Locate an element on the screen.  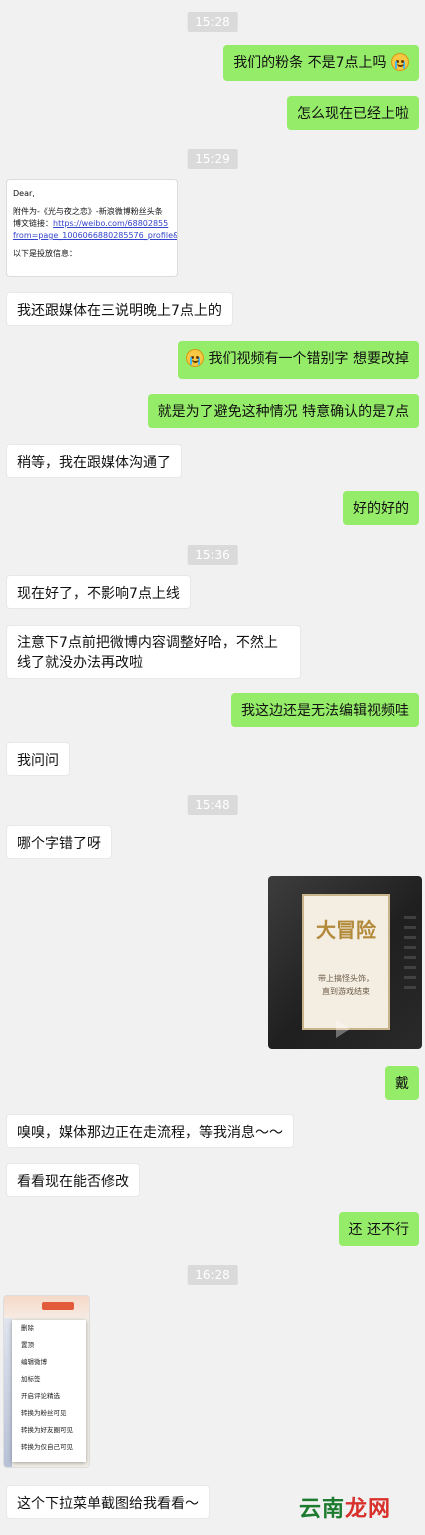
menu-item: 置顶 is located at coordinates (27, 1345).